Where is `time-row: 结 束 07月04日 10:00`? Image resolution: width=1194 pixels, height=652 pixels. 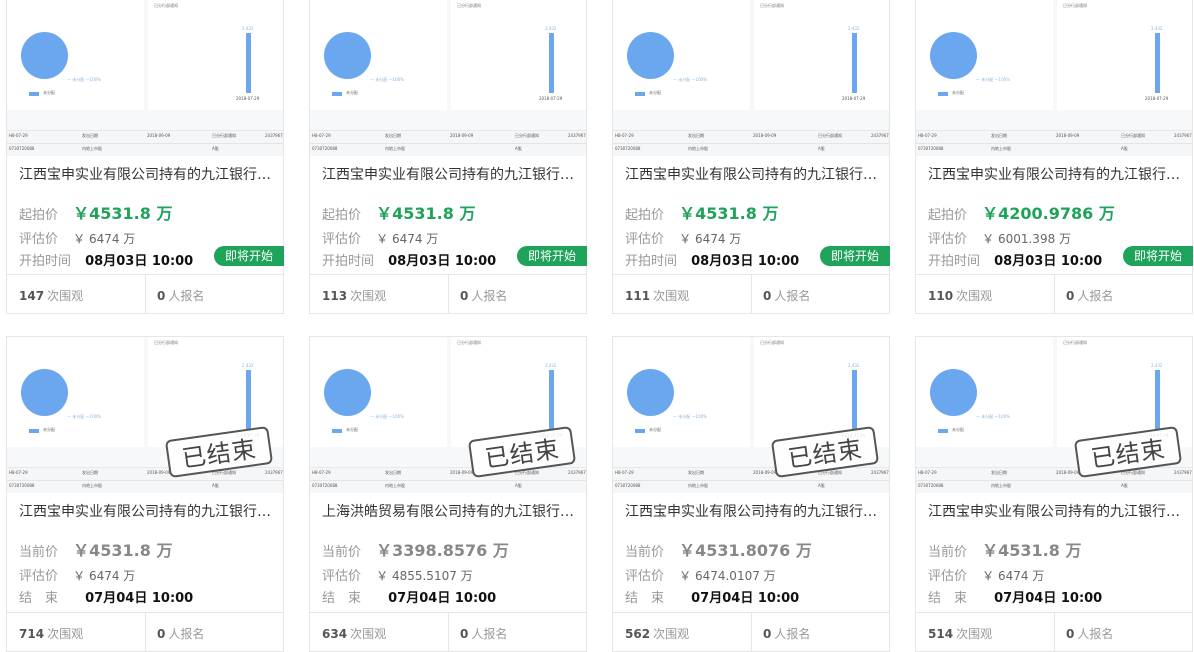
time-row: 结 束 07月04日 10:00 is located at coordinates (409, 596).